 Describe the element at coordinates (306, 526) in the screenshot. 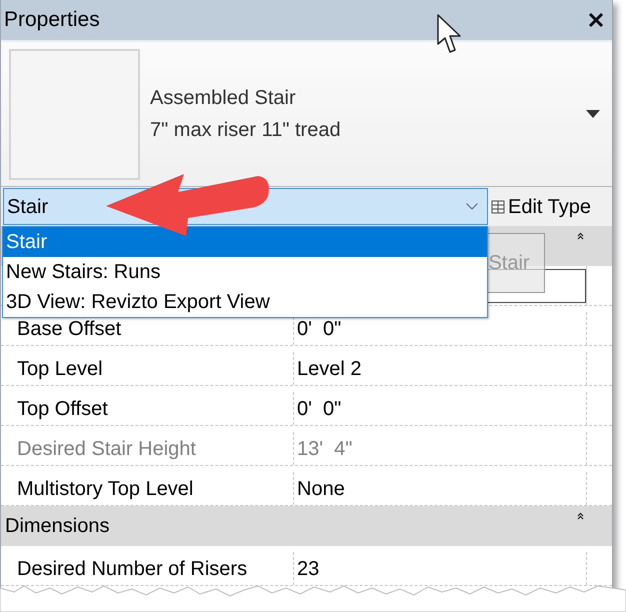

I see `group-header: Dimensions` at that location.